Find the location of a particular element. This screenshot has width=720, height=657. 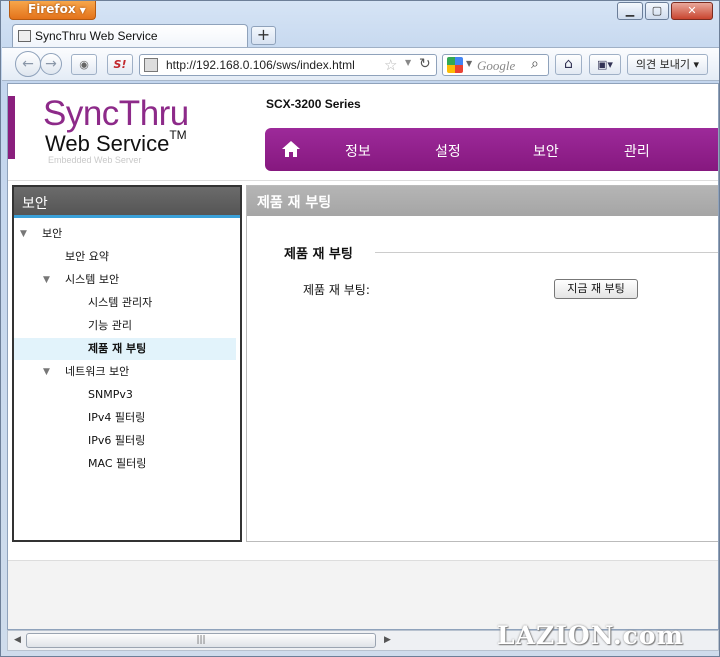

search-placeholder: Google is located at coordinates (496, 65).